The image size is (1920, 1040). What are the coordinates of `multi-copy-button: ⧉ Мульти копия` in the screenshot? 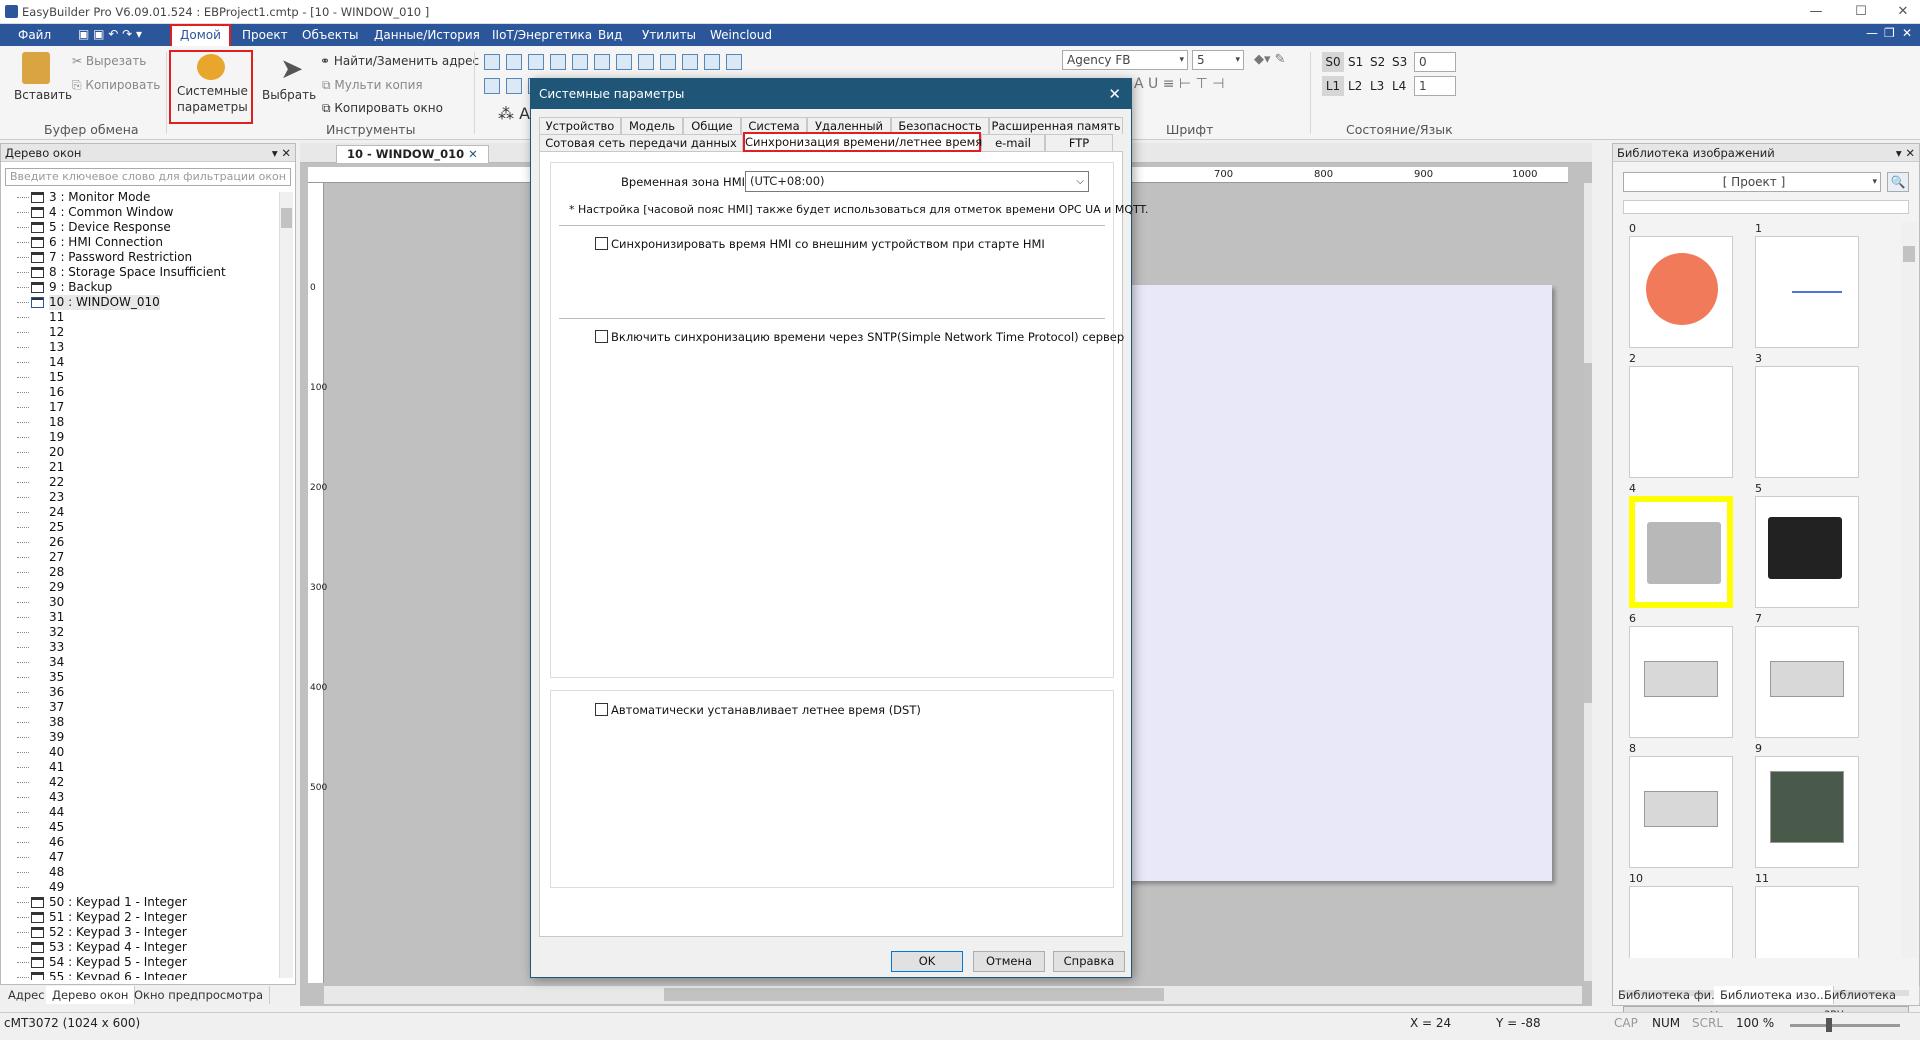 It's located at (372, 85).